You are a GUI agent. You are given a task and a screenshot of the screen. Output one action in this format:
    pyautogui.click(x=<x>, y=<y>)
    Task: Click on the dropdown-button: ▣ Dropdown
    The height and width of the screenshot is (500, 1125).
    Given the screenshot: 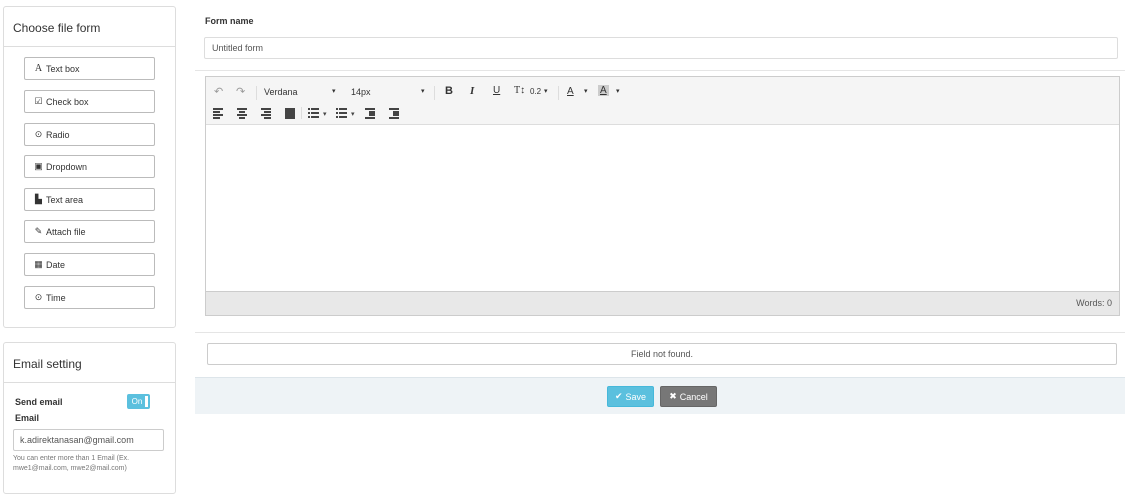 What is the action you would take?
    pyautogui.click(x=89, y=166)
    